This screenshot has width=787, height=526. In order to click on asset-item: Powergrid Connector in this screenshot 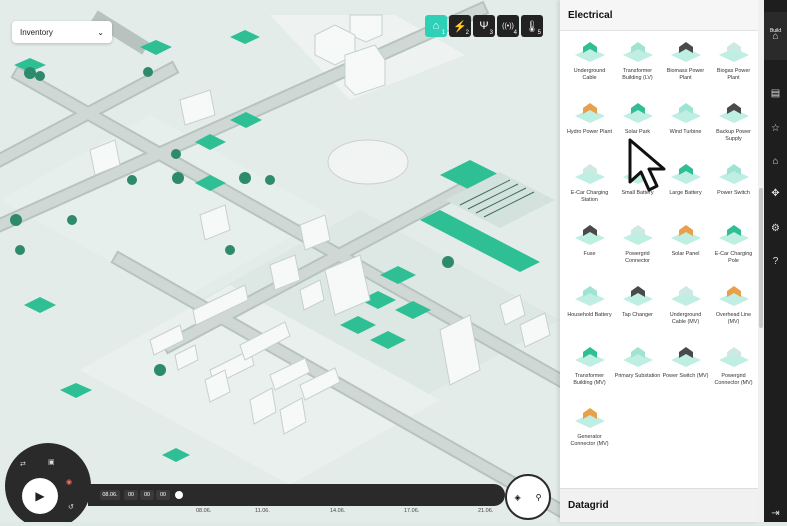, I will do `click(637, 249)`.